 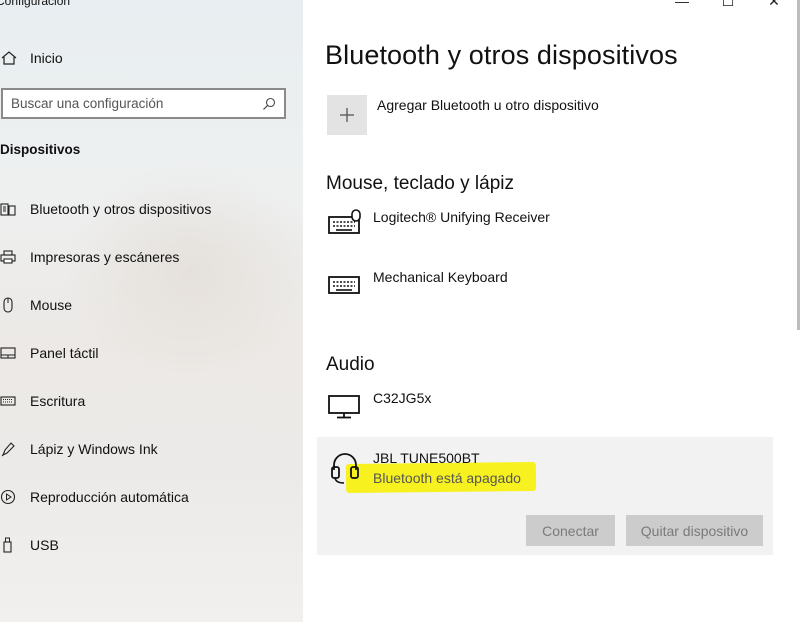 I want to click on sidebar-item-touchpad: Panel táctil, so click(x=49, y=353).